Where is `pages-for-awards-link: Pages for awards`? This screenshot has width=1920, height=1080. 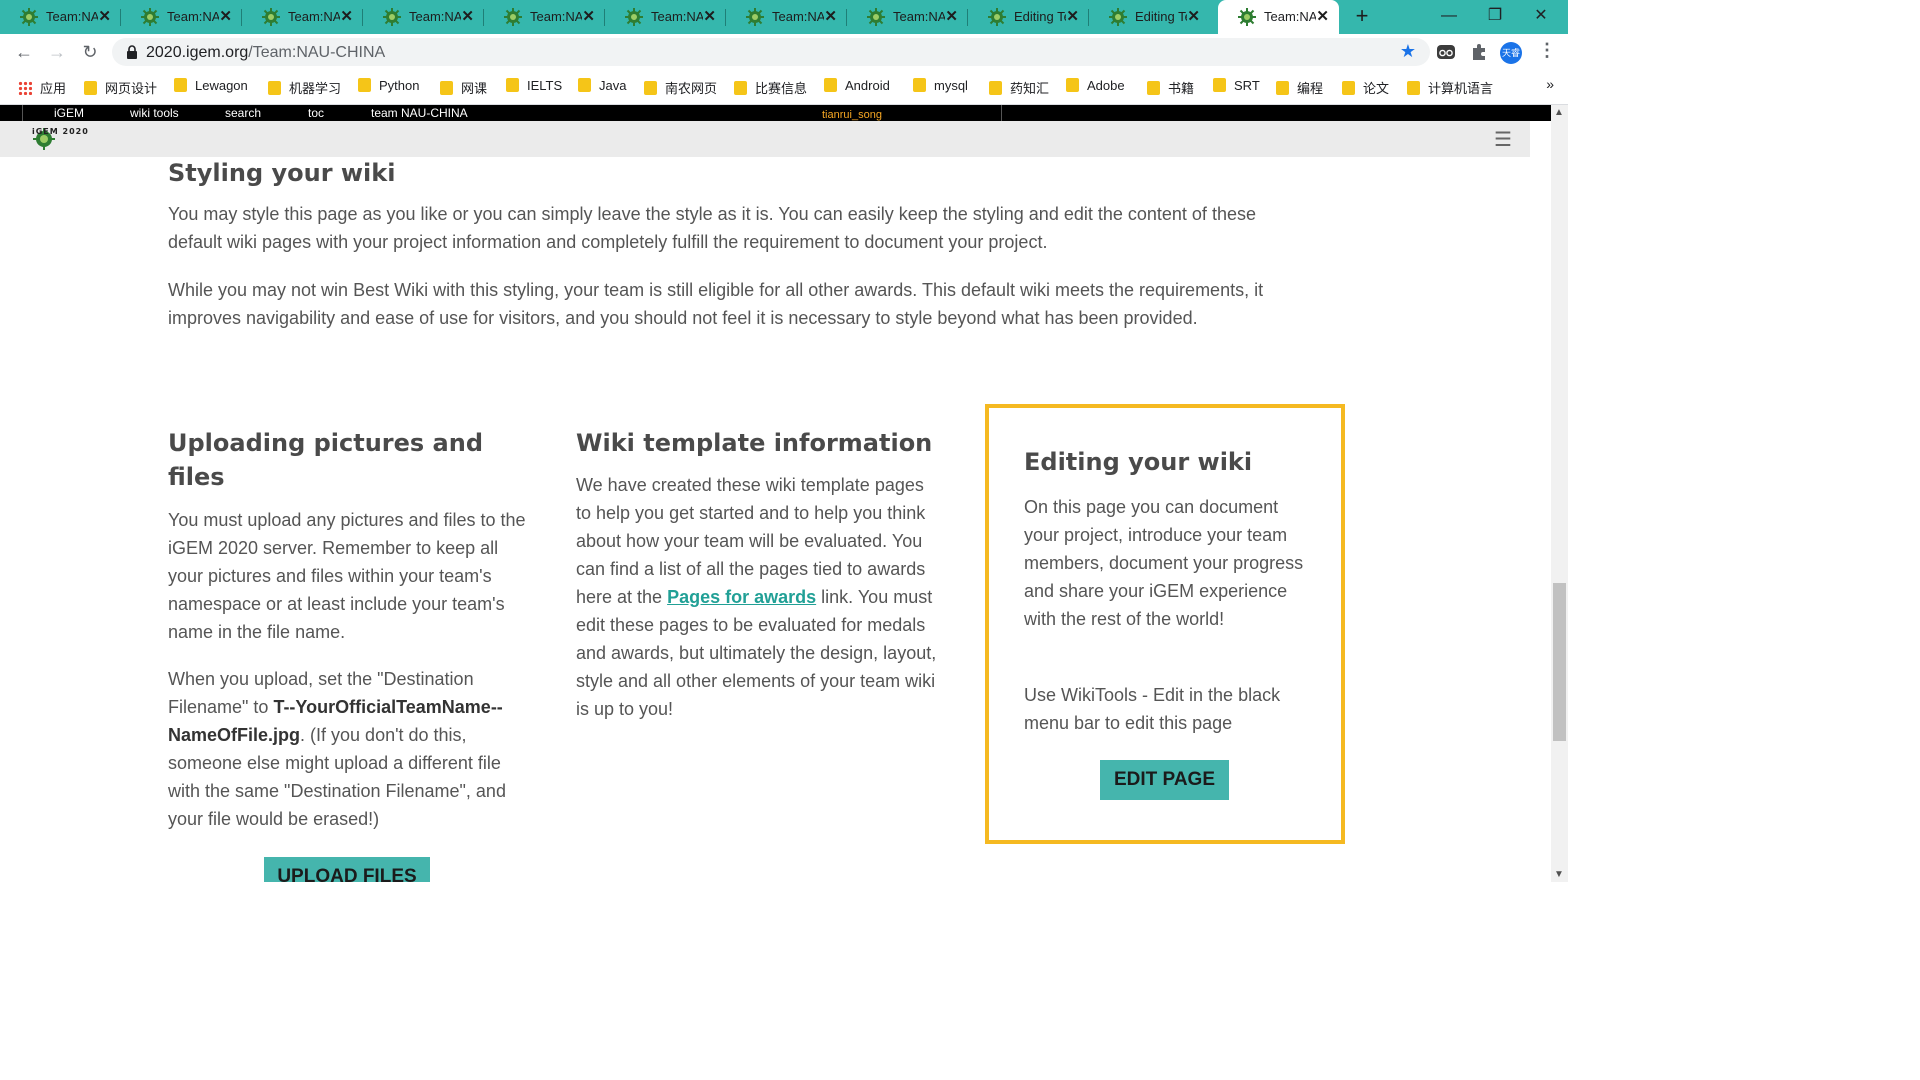
pages-for-awards-link: Pages for awards is located at coordinates (741, 597).